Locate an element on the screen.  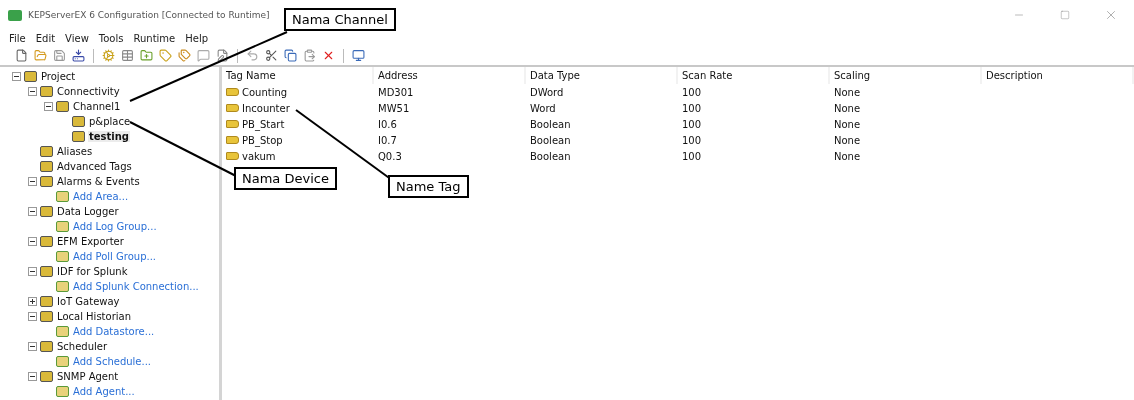
folder-icon is located at coordinates (146, 55).